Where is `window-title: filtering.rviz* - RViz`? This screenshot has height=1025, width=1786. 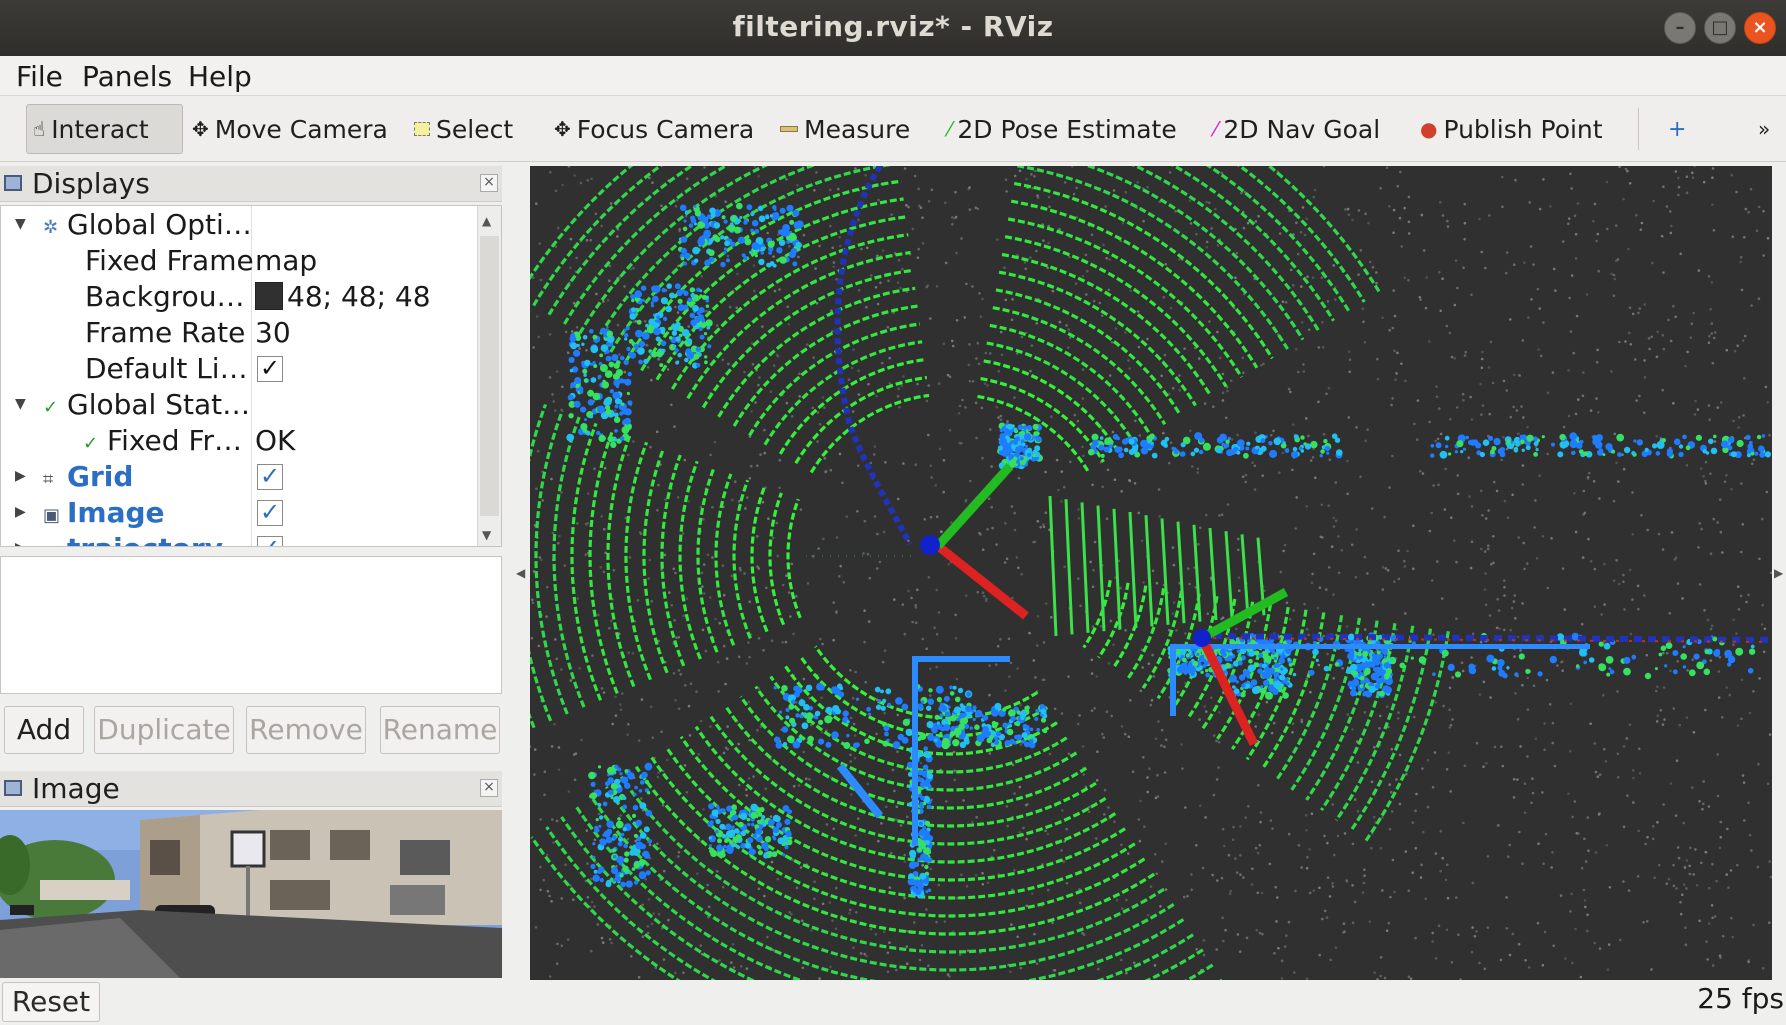
window-title: filtering.rviz* - RViz is located at coordinates (893, 26).